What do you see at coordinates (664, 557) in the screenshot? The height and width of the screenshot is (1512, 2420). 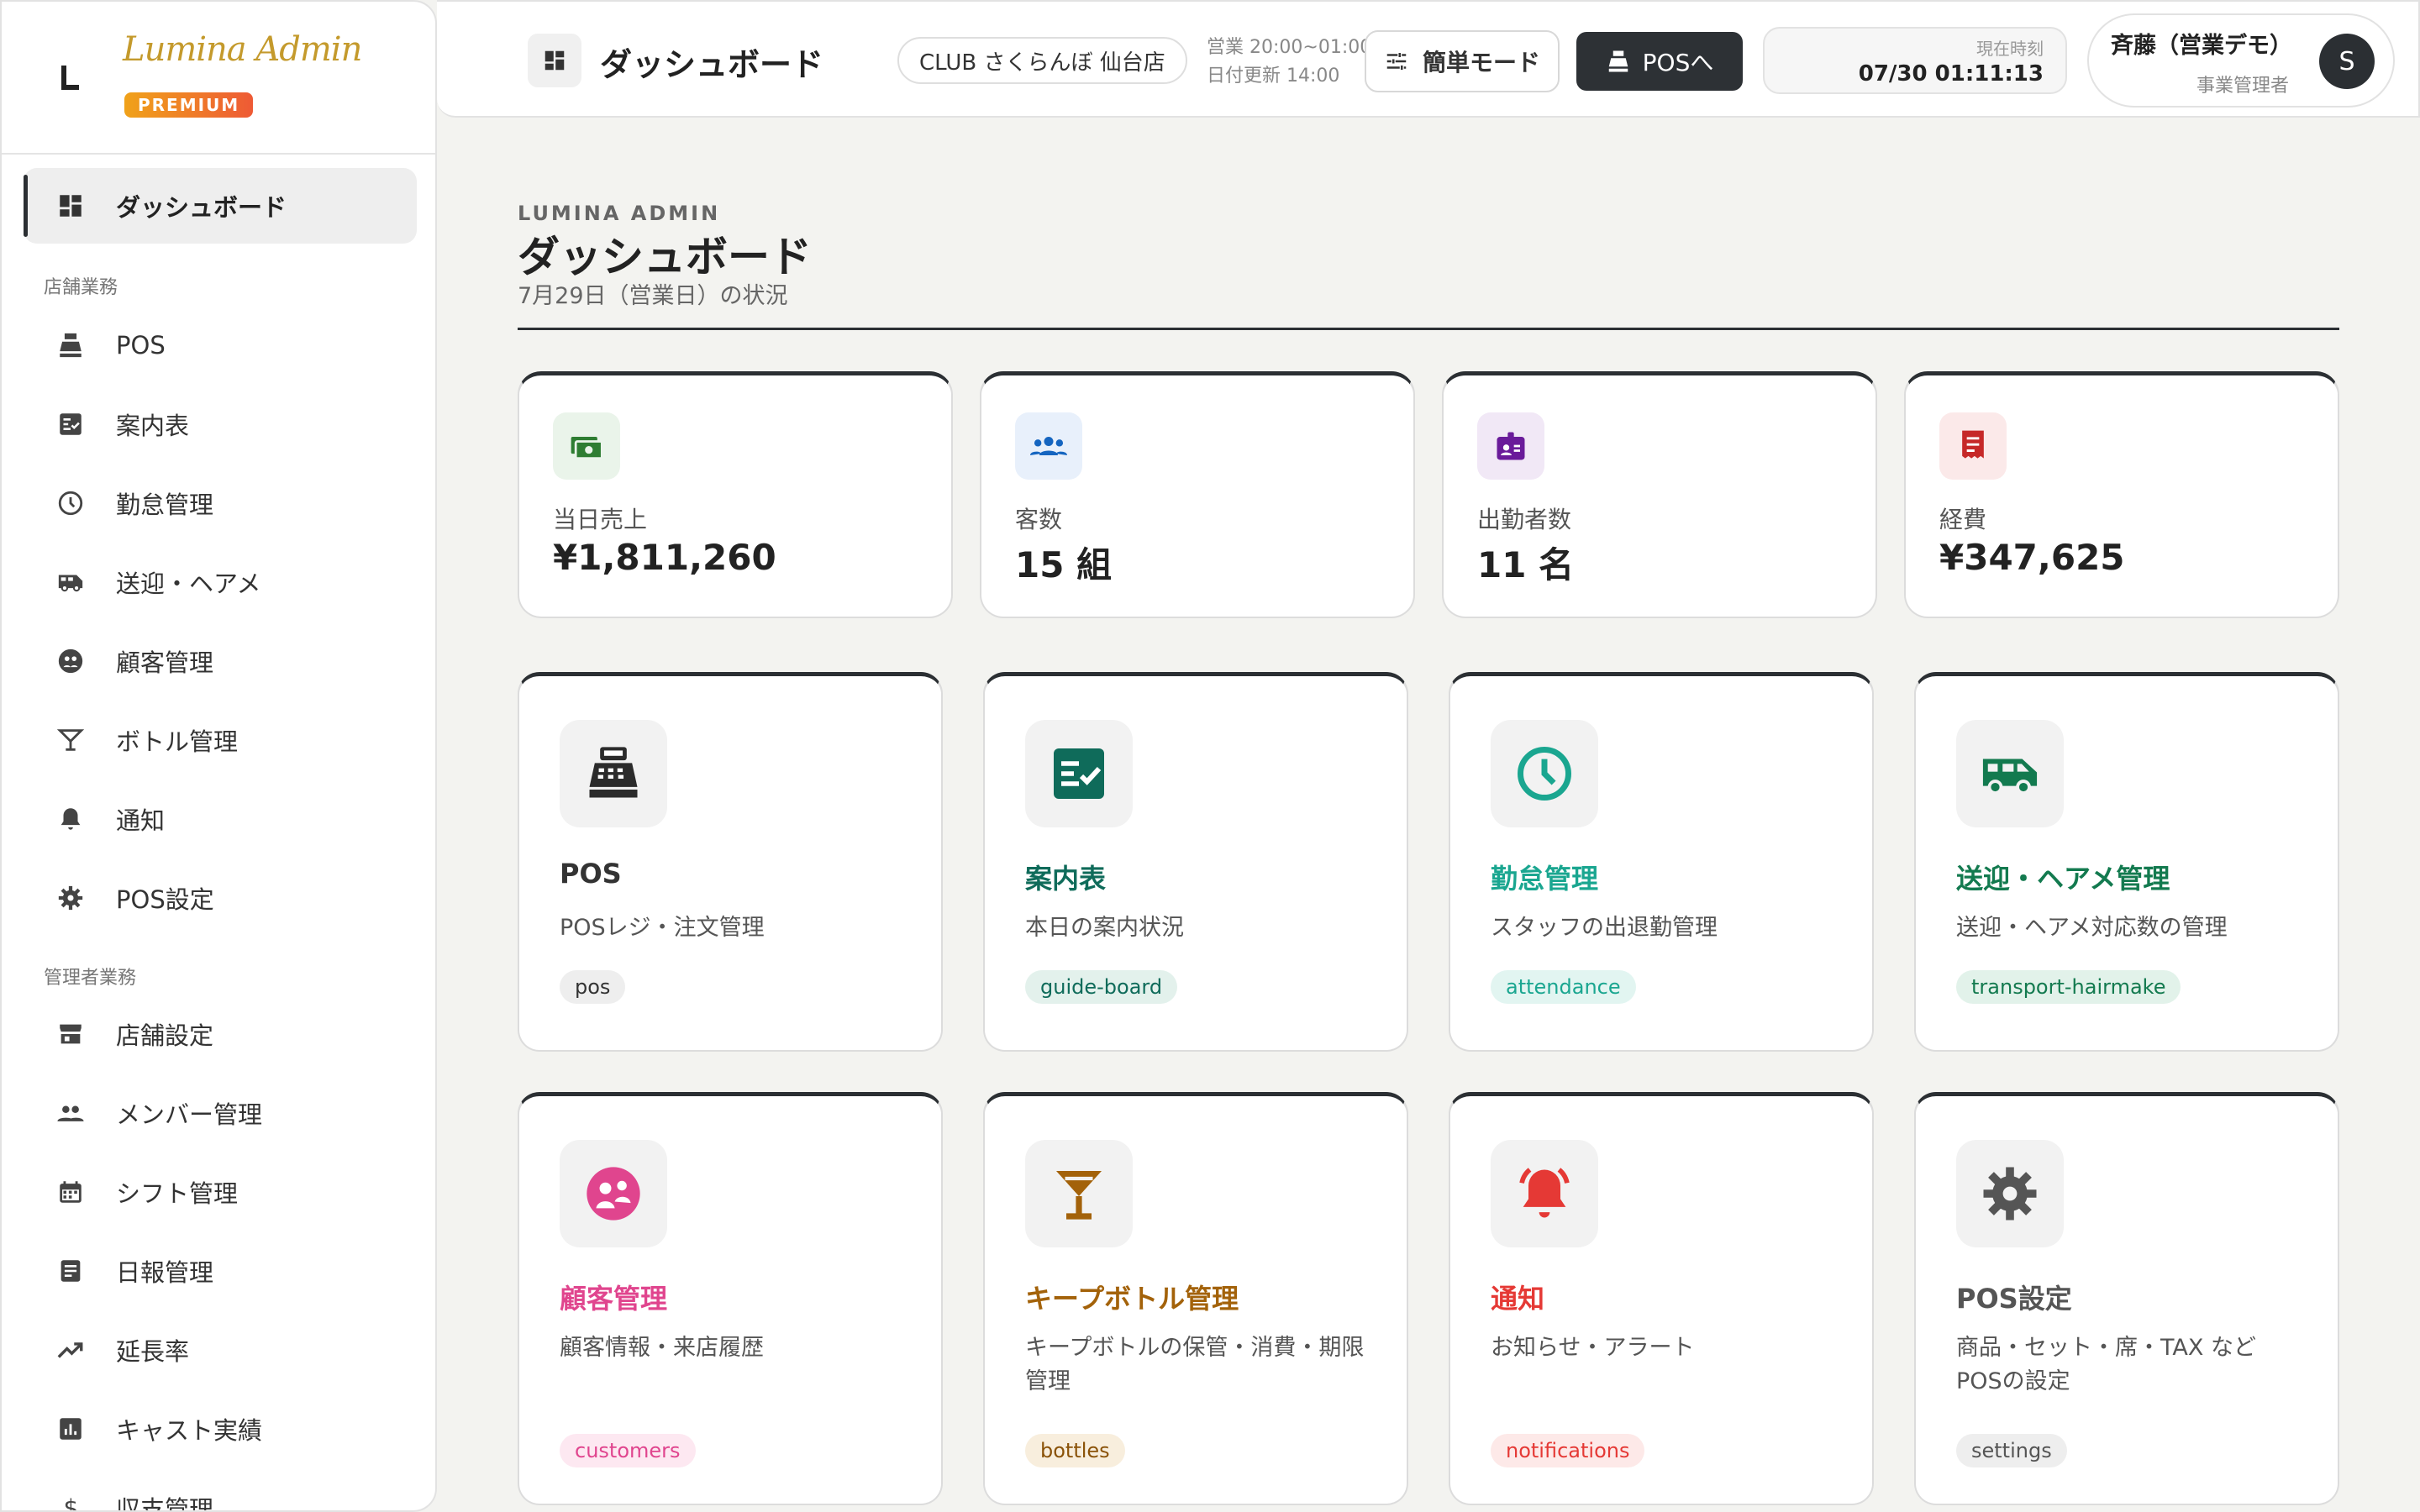 I see `stat-value: ¥1,811,260` at bounding box center [664, 557].